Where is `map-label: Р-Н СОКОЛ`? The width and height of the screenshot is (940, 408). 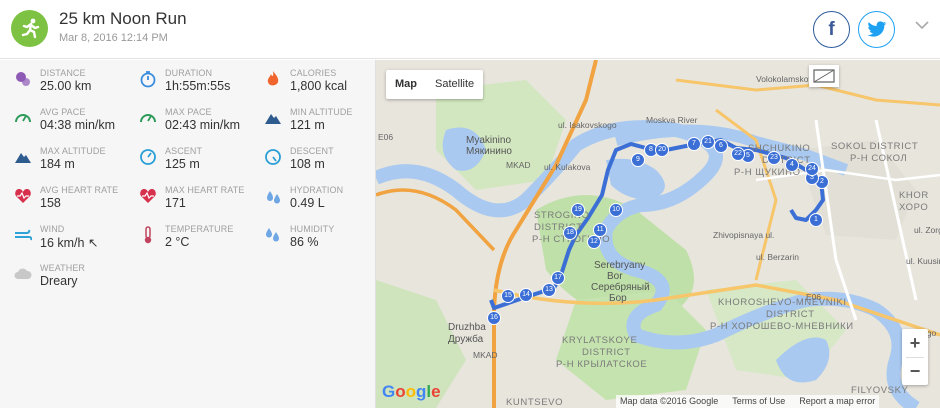
map-label: Р-Н СОКОЛ is located at coordinates (879, 158).